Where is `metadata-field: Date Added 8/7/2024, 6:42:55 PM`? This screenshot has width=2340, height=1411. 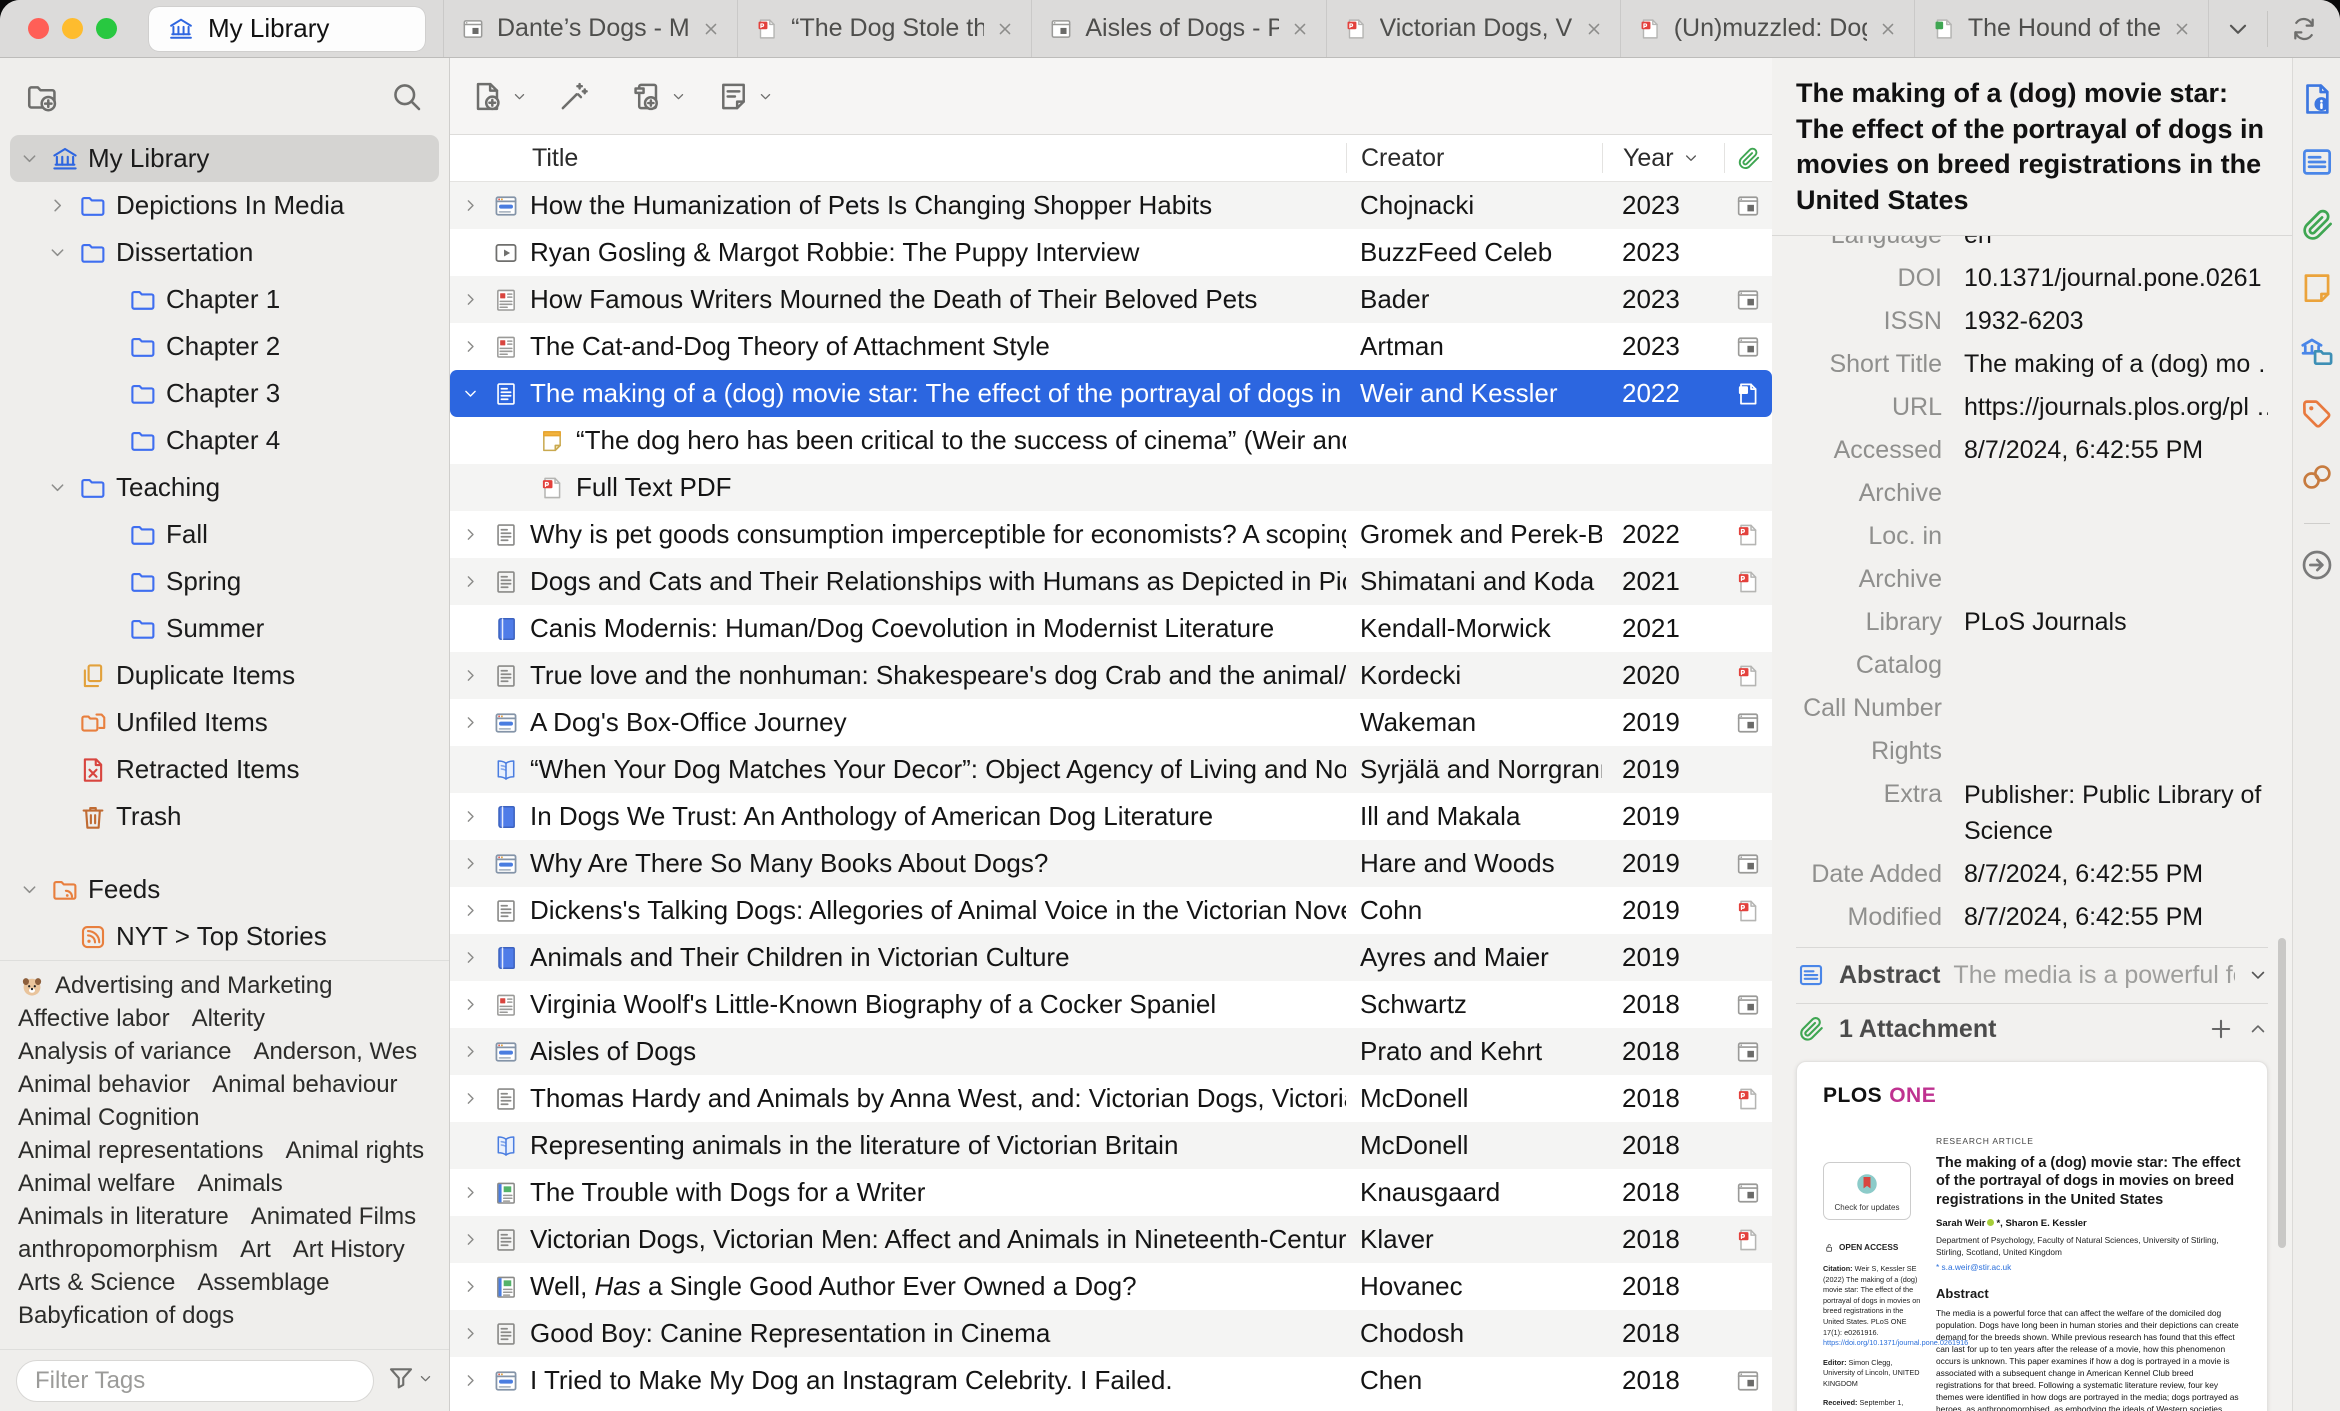 metadata-field: Date Added 8/7/2024, 6:42:55 PM is located at coordinates (2032, 874).